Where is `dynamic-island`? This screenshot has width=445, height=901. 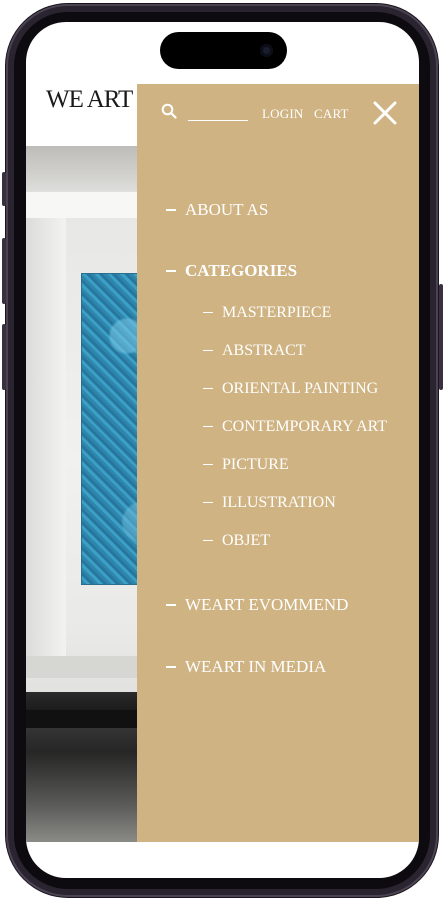
dynamic-island is located at coordinates (223, 50).